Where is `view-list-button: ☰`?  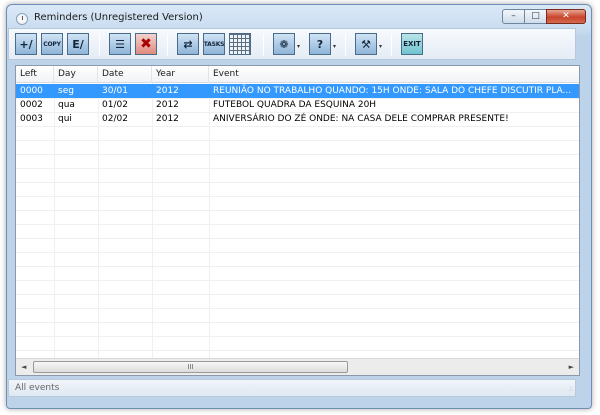 view-list-button: ☰ is located at coordinates (120, 44).